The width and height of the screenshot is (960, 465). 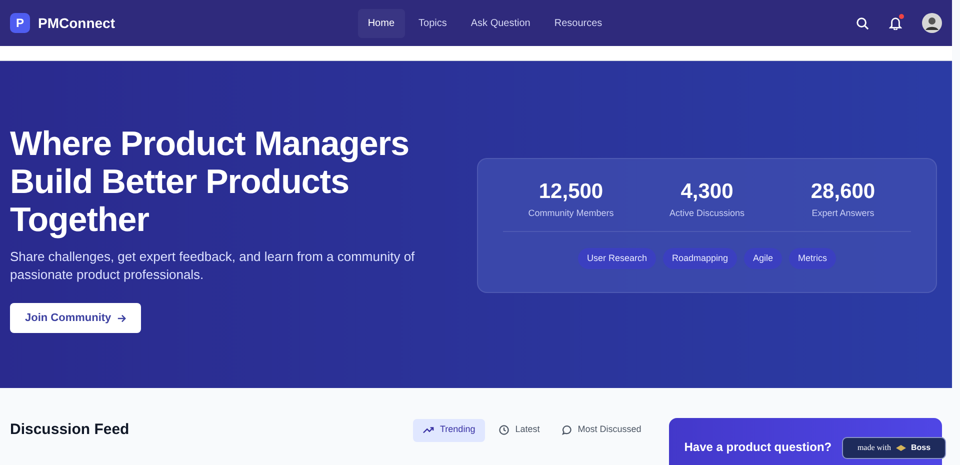 What do you see at coordinates (381, 23) in the screenshot?
I see `nav-link: Home` at bounding box center [381, 23].